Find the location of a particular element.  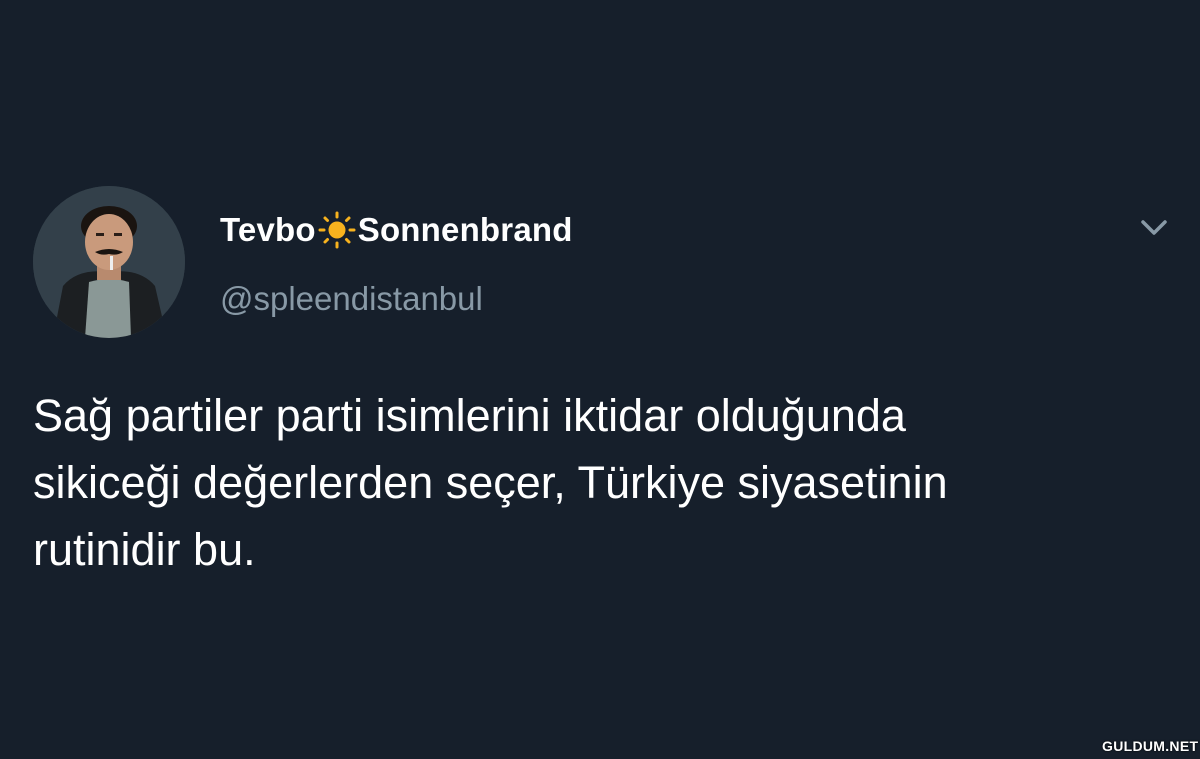

display-name-part2: Sonnenbrand is located at coordinates (465, 229).